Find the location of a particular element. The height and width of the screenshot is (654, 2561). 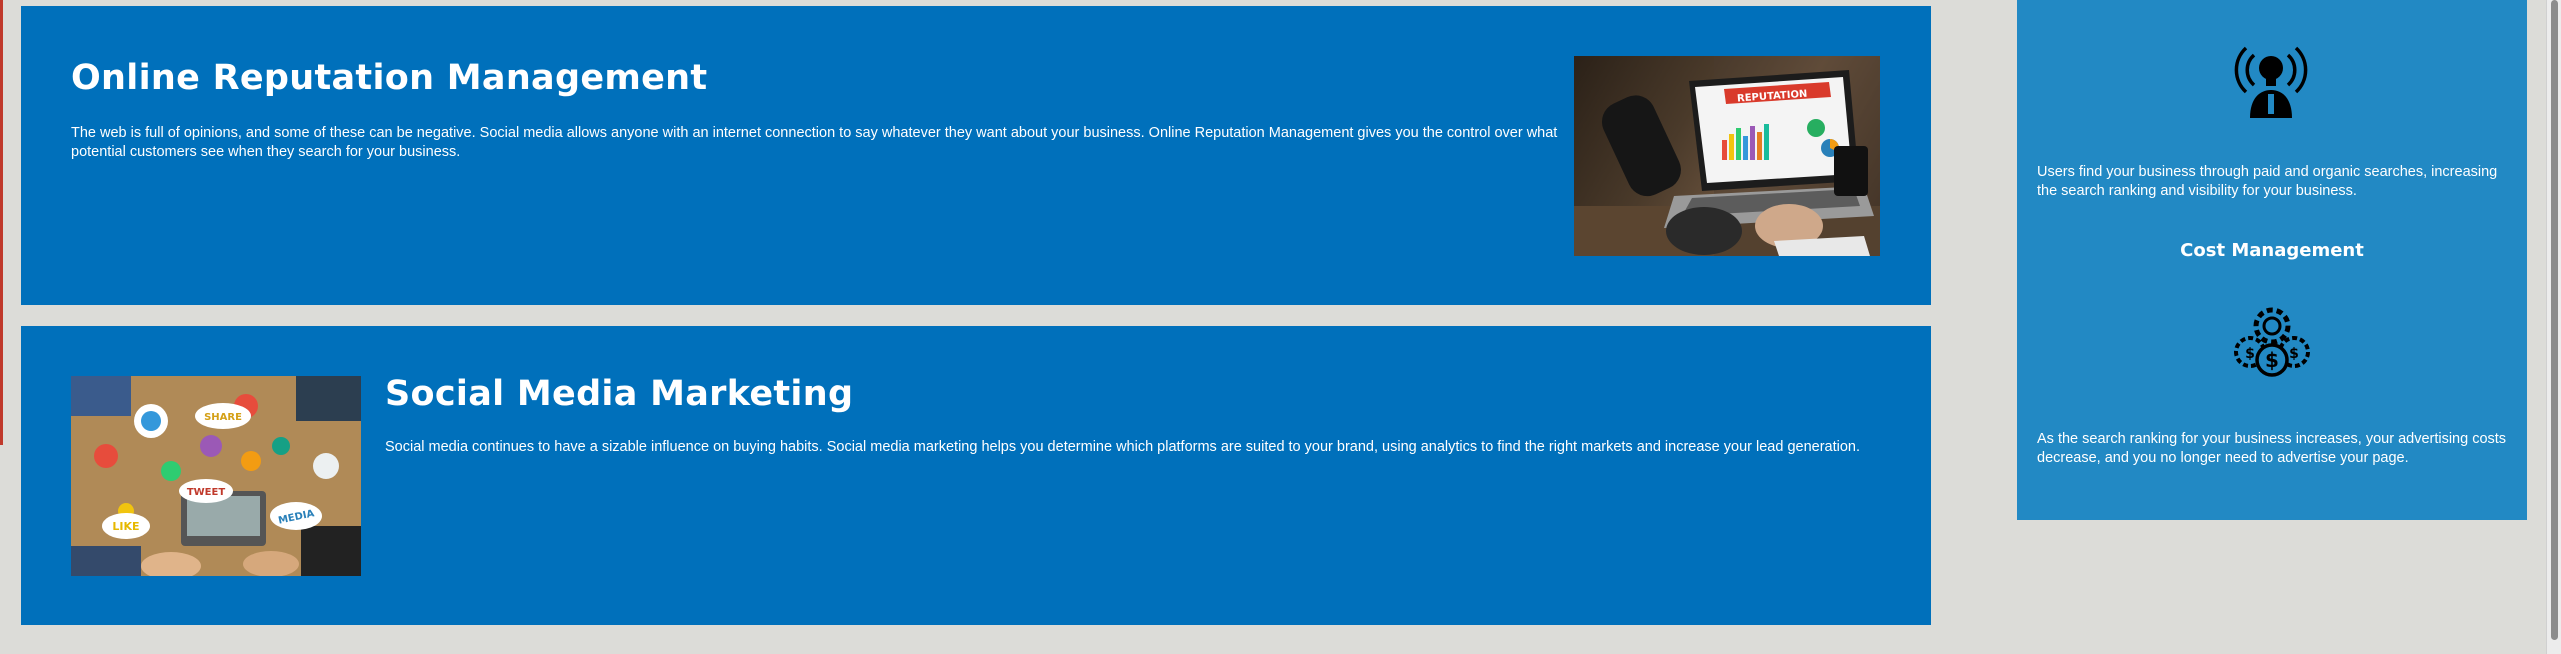

orm-title: Online Reputation Management is located at coordinates (389, 78).